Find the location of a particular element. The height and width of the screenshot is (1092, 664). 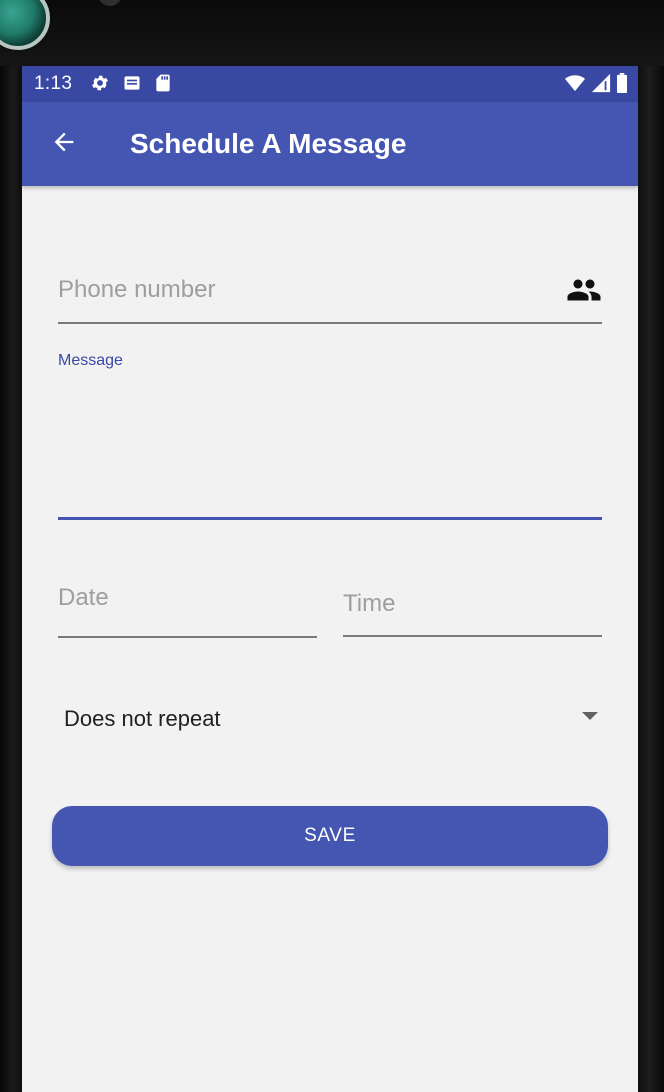

settings-gear-icon is located at coordinates (100, 85).